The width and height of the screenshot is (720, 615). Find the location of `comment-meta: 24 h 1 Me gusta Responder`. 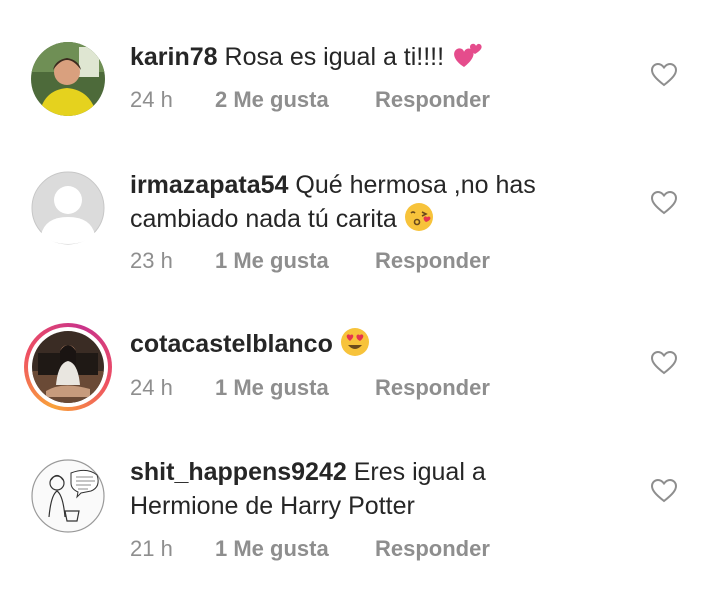

comment-meta: 24 h 1 Me gusta Responder is located at coordinates (310, 388).